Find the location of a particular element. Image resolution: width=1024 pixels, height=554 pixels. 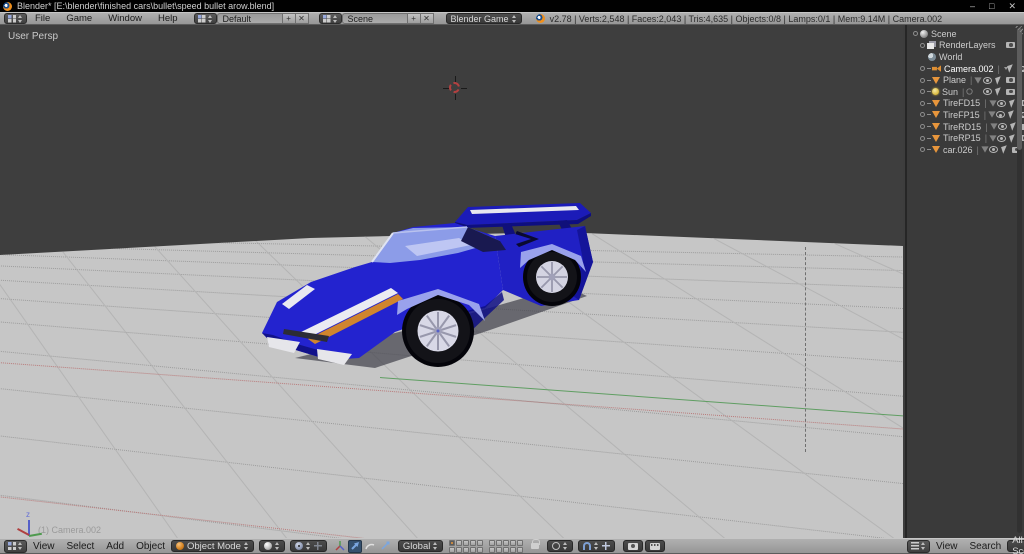

screen-layout-browse-button is located at coordinates (205, 18).